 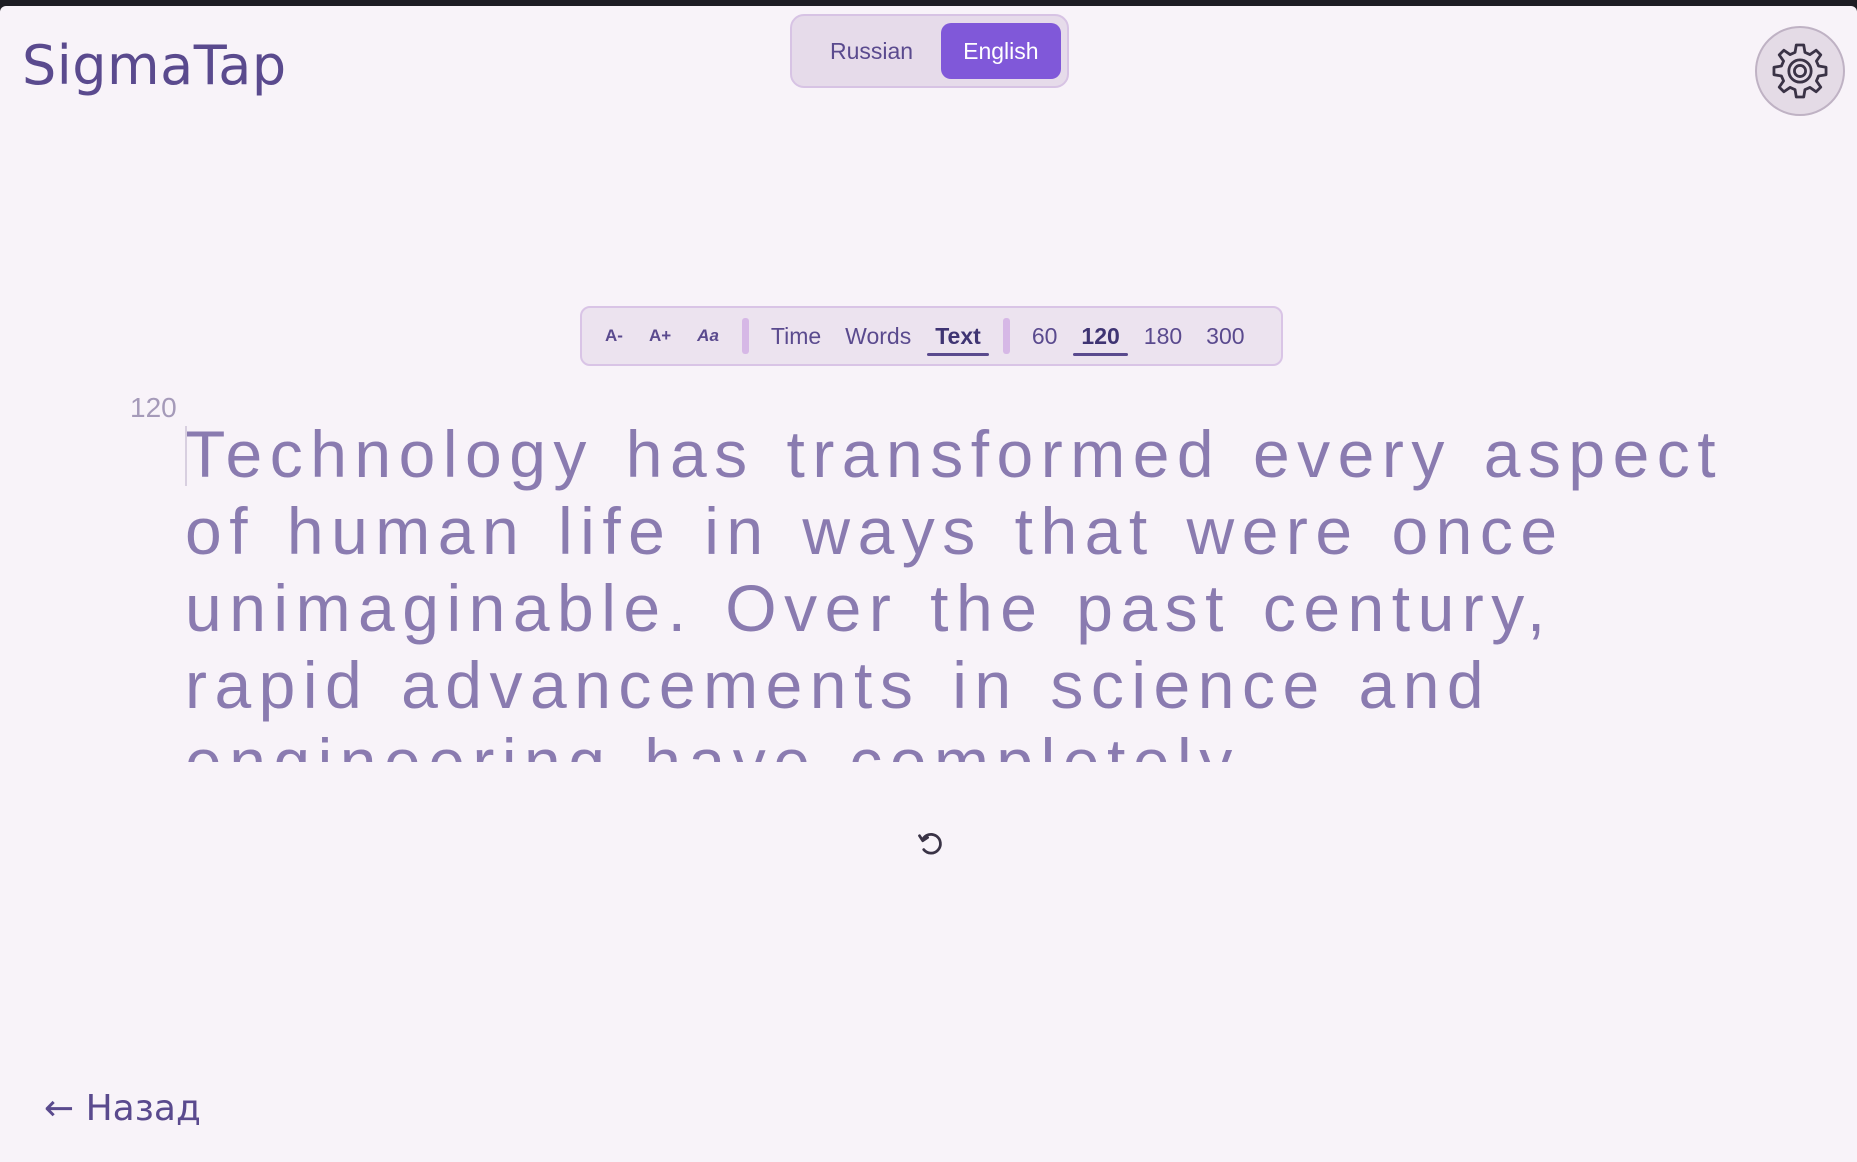 I want to click on language-toggle: Russian English, so click(x=929, y=51).